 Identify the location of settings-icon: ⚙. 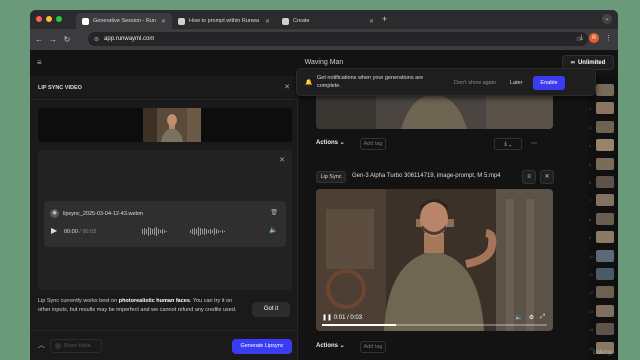
(531, 317).